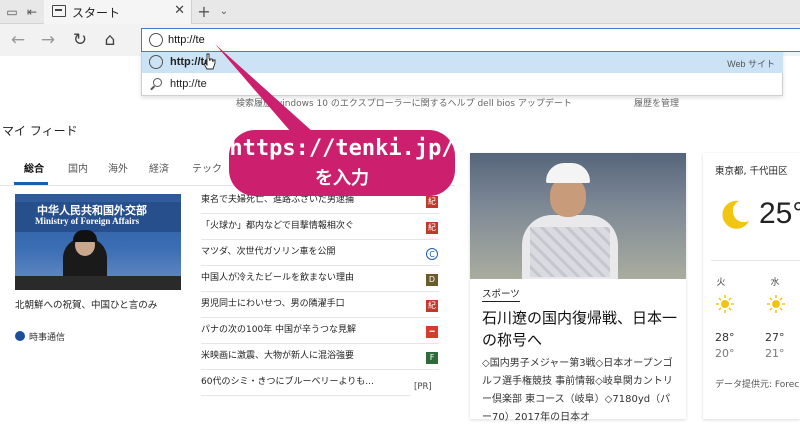 This screenshot has height=427, width=800. What do you see at coordinates (342, 178) in the screenshot?
I see `callout-instruction: を入力` at bounding box center [342, 178].